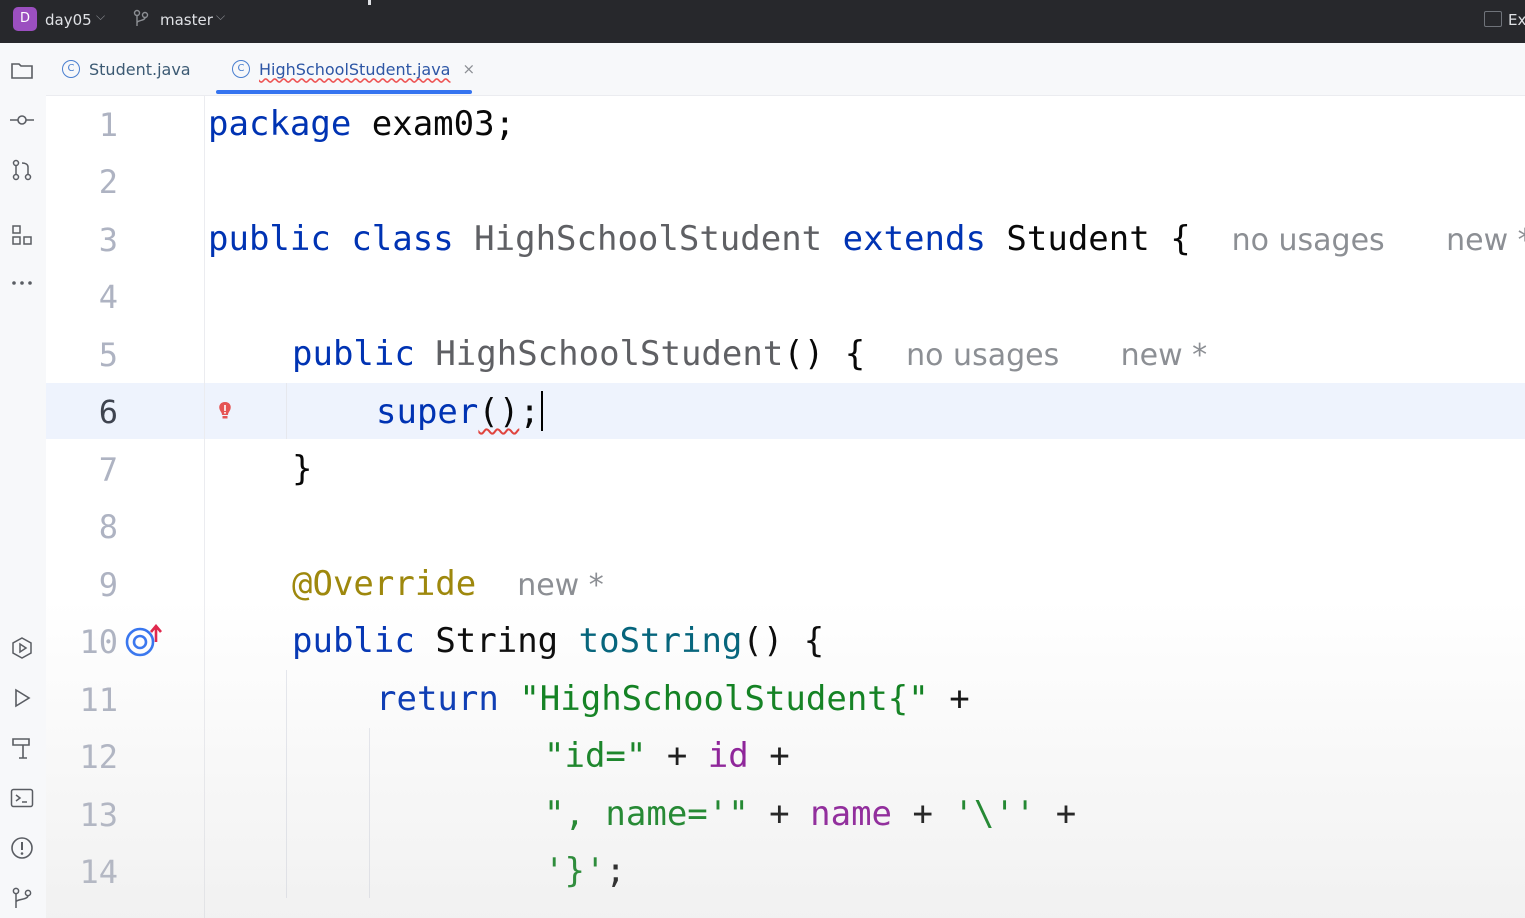  I want to click on override-marker-icon, so click(144, 641).